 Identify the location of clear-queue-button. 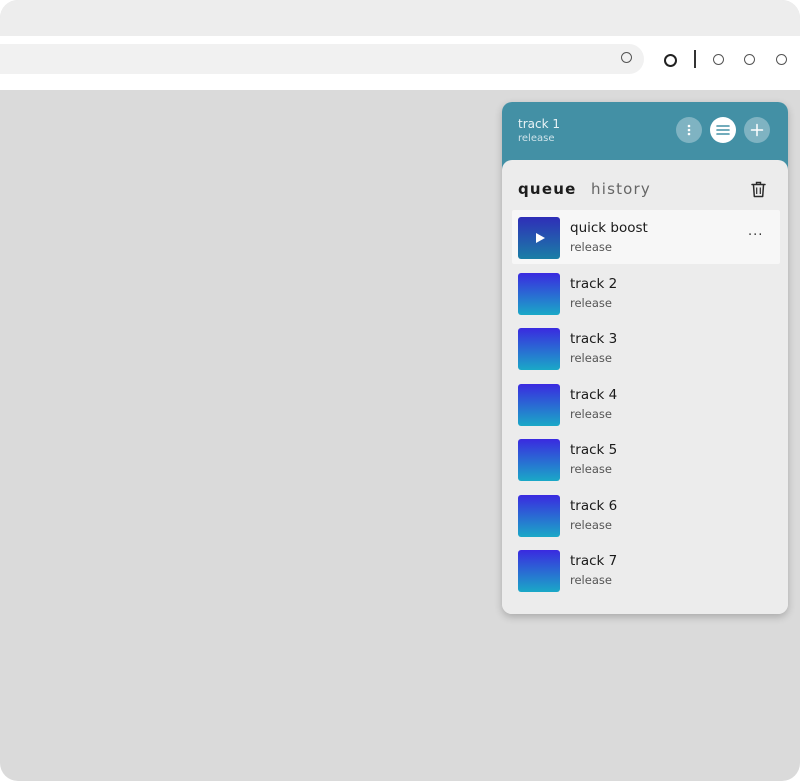
(758, 191).